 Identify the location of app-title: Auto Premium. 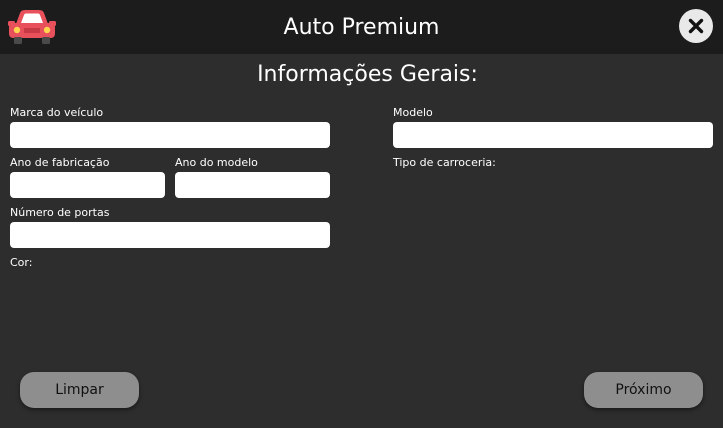
(361, 27).